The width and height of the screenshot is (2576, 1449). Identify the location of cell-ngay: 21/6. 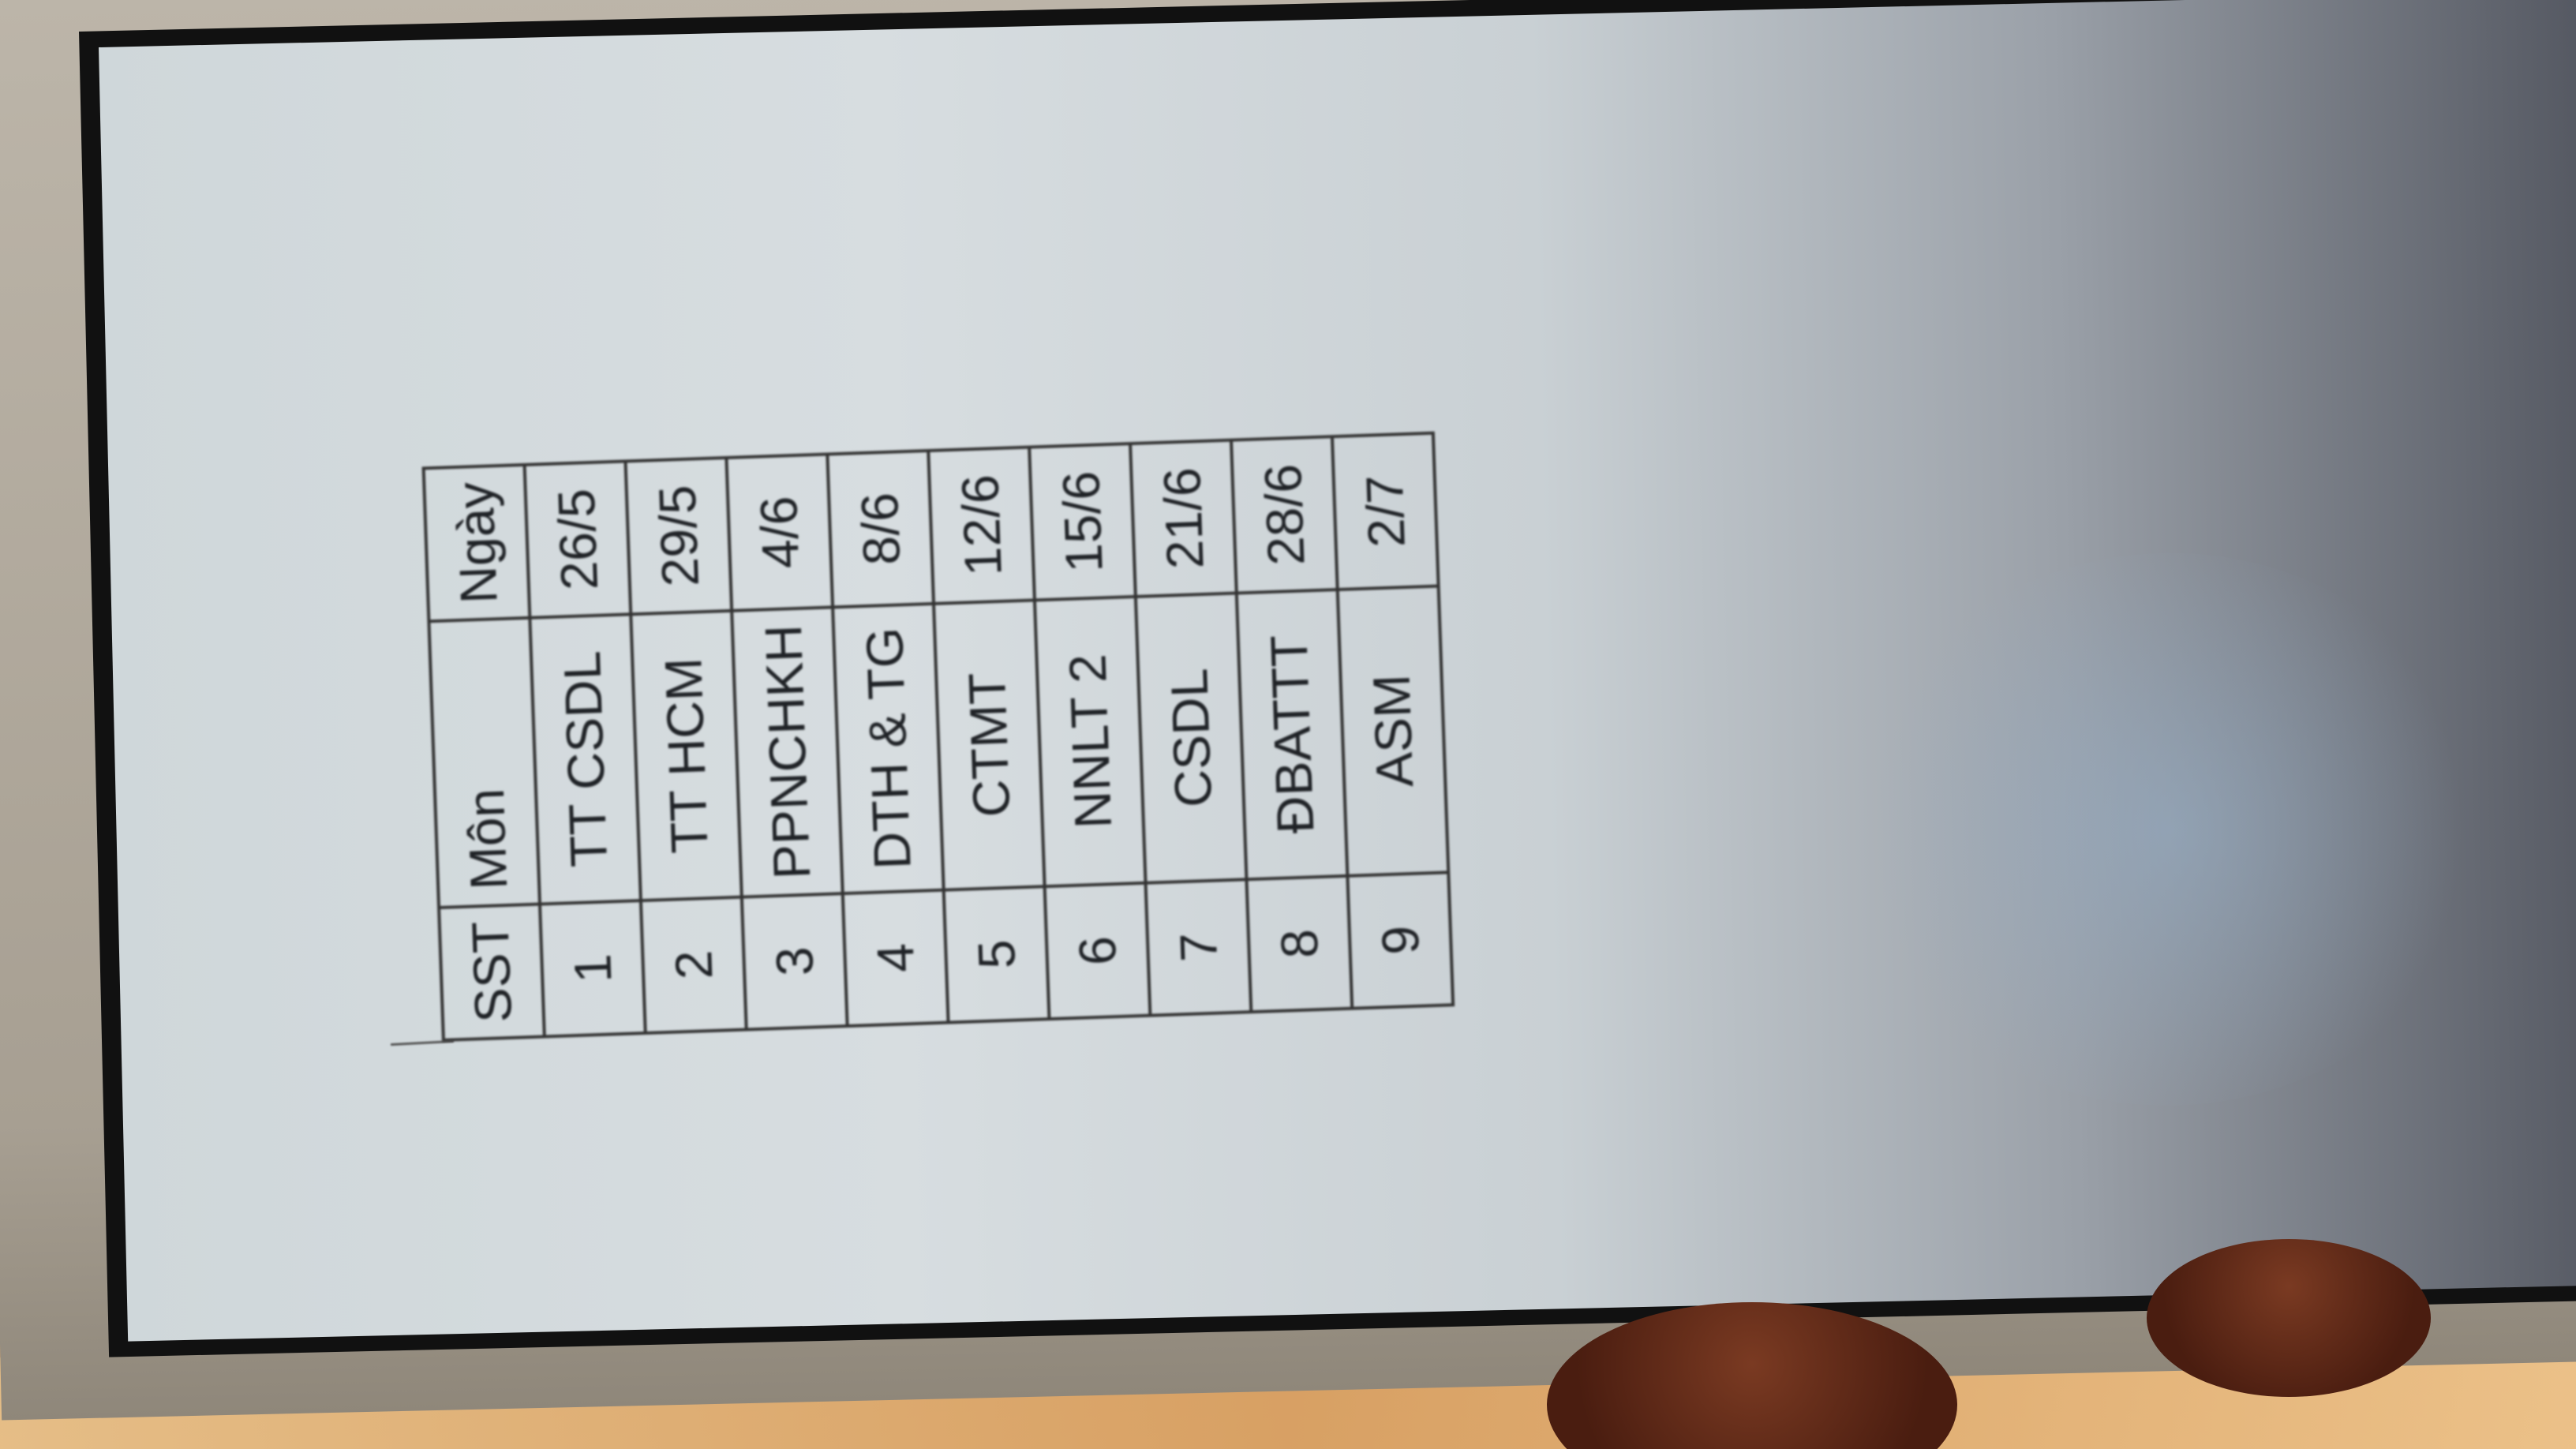
(1183, 518).